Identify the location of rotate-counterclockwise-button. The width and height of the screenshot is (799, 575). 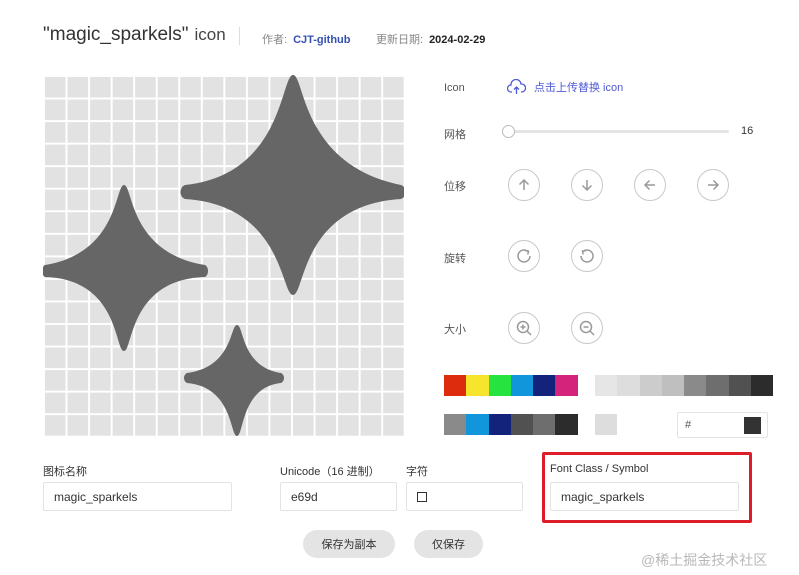
(587, 256).